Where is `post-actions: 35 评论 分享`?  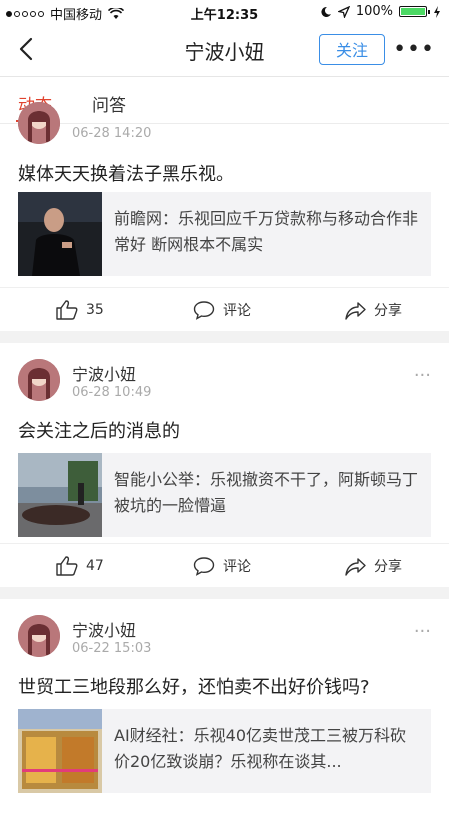 post-actions: 35 评论 分享 is located at coordinates (224, 309).